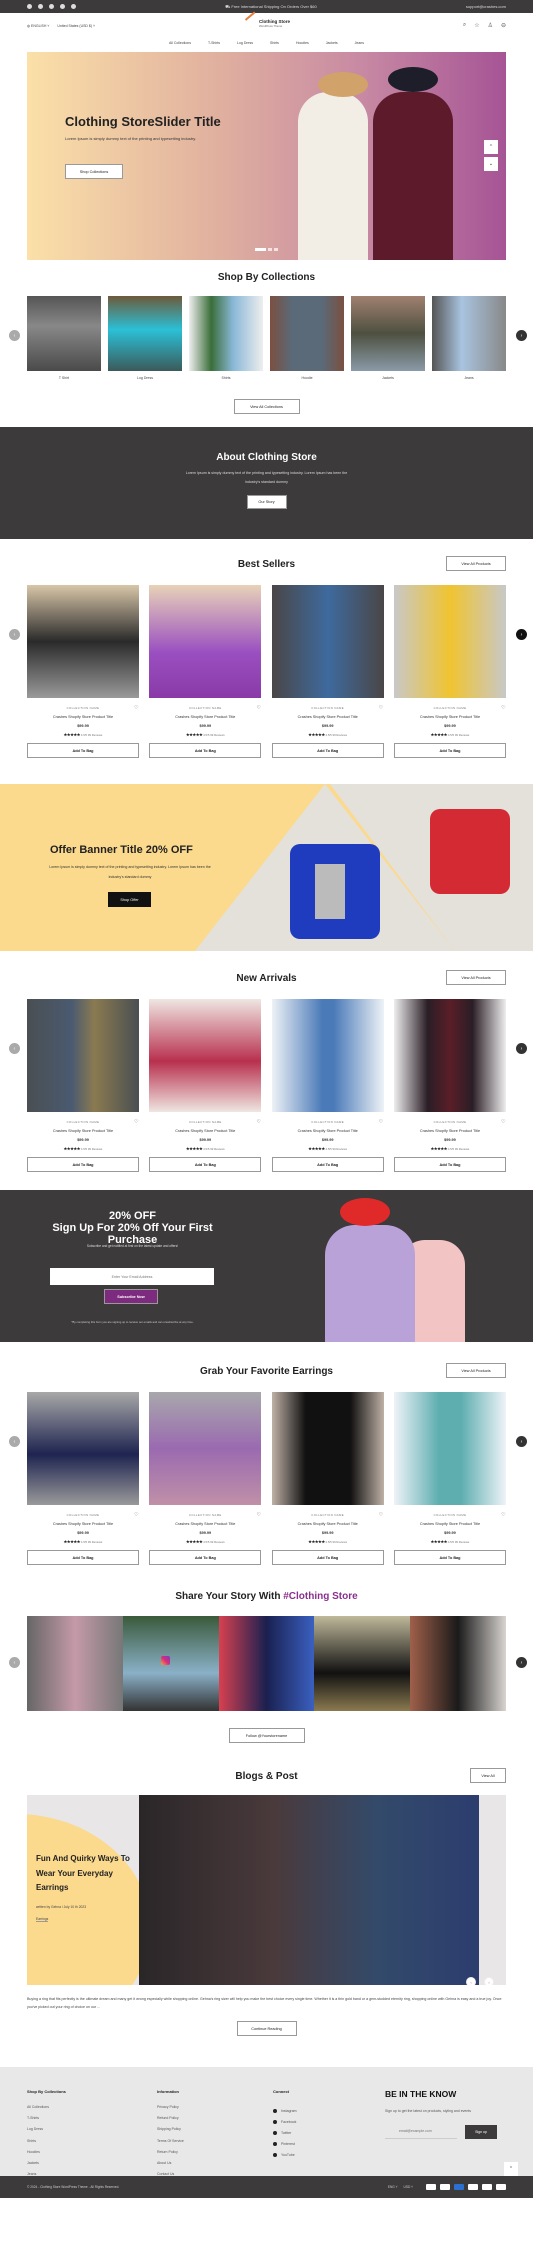  Describe the element at coordinates (266, 406) in the screenshot. I see `view-all-collections-button: View All Collections` at that location.